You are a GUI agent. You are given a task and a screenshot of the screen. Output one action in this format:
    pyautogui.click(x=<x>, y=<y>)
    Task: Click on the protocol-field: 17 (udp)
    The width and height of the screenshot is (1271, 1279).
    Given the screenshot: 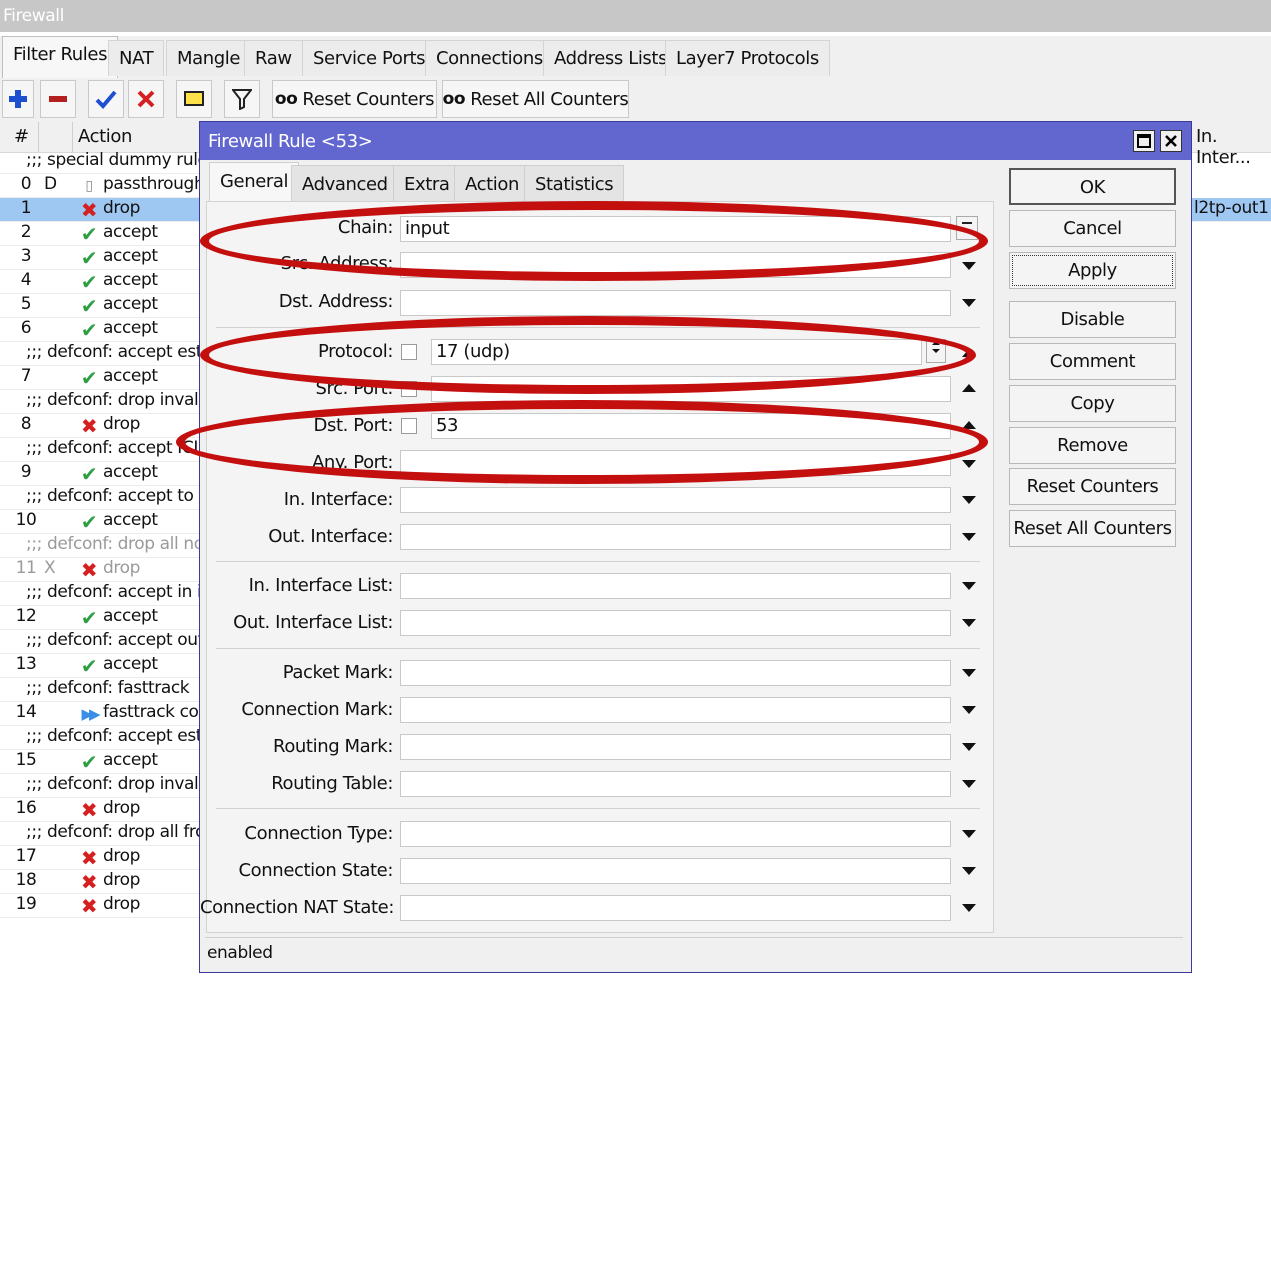 What is the action you would take?
    pyautogui.click(x=676, y=352)
    